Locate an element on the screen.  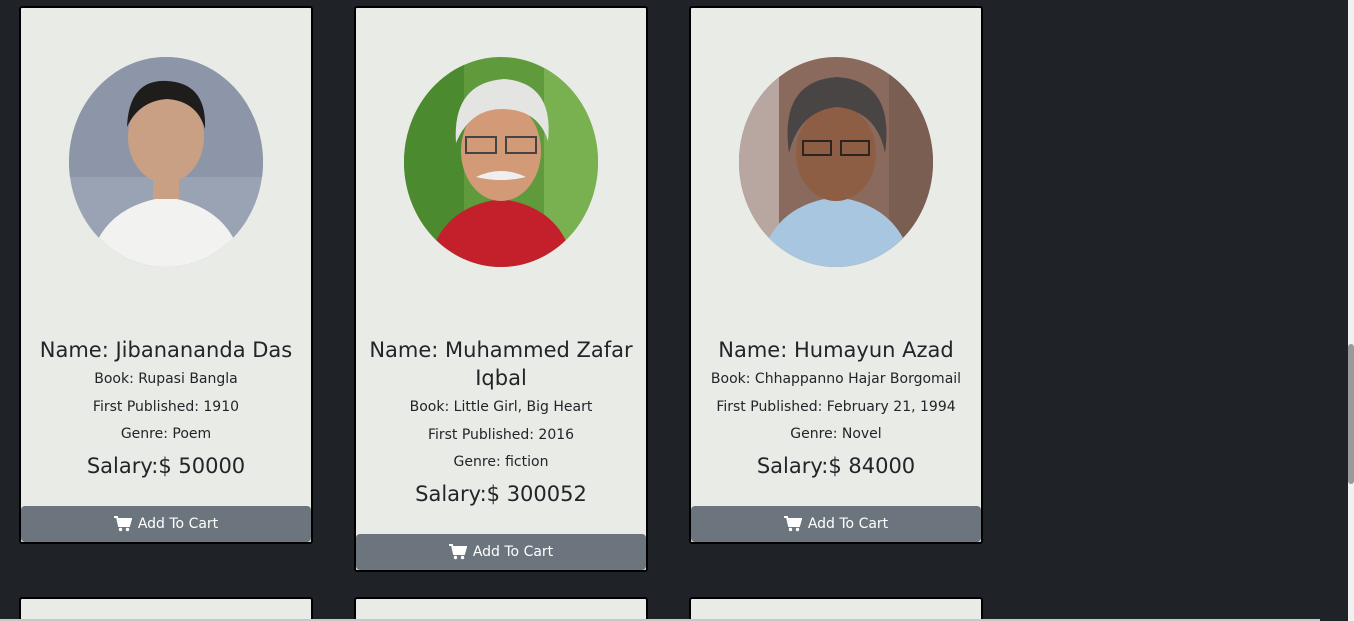
author-book: Book: Little Girl, Big Heart is located at coordinates (501, 407).